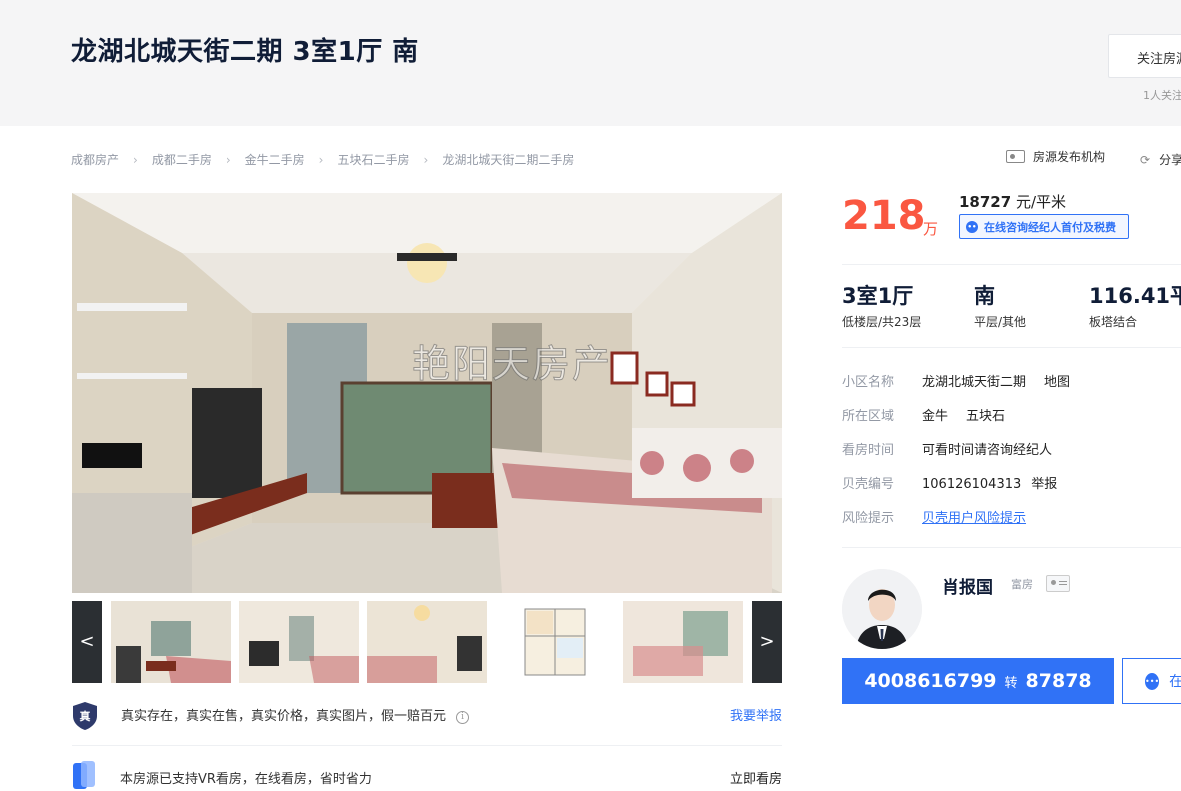 The width and height of the screenshot is (1181, 791). I want to click on vr-text: 本房源已支持VR看房，在线看房，省时省力, so click(246, 779).